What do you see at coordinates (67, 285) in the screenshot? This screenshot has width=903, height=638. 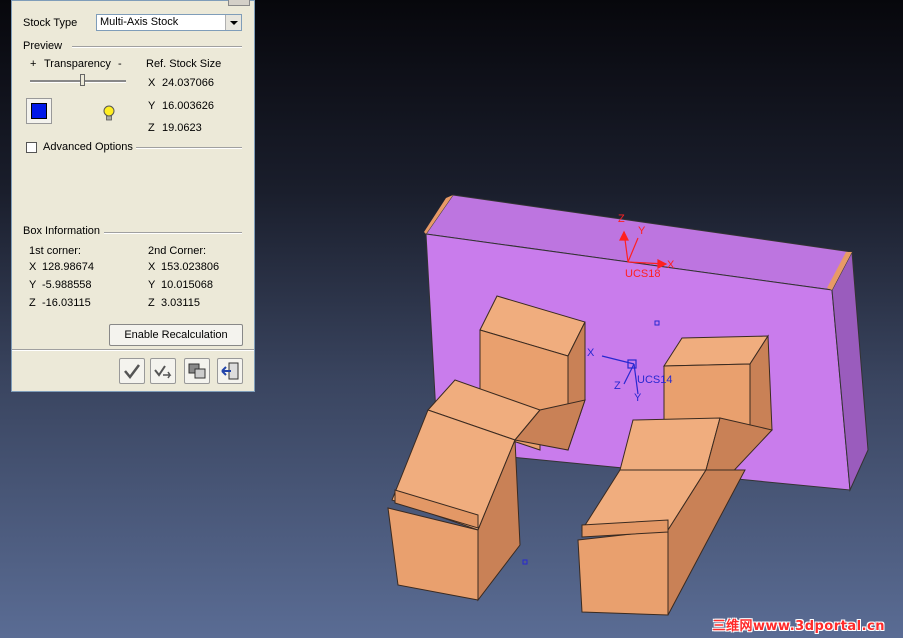 I see `first-y-value: -5.988558` at bounding box center [67, 285].